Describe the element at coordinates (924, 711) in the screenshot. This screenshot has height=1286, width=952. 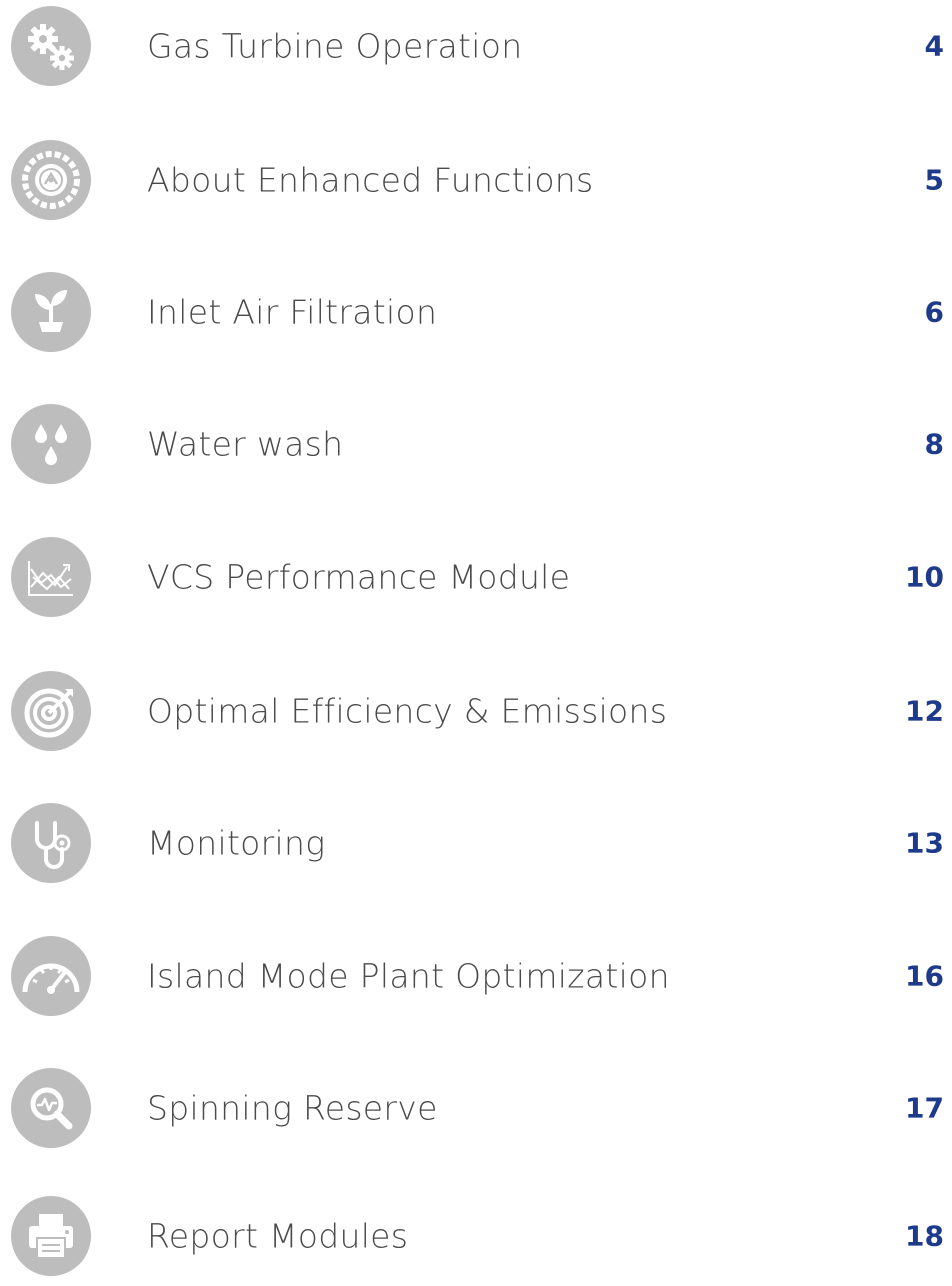
I see `toc-item-page-number: 12` at that location.